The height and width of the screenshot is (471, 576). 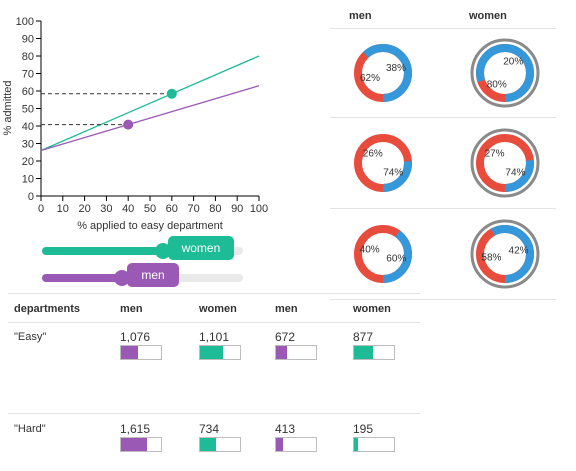 What do you see at coordinates (30, 429) in the screenshot?
I see `table-row-label: "Hard"` at bounding box center [30, 429].